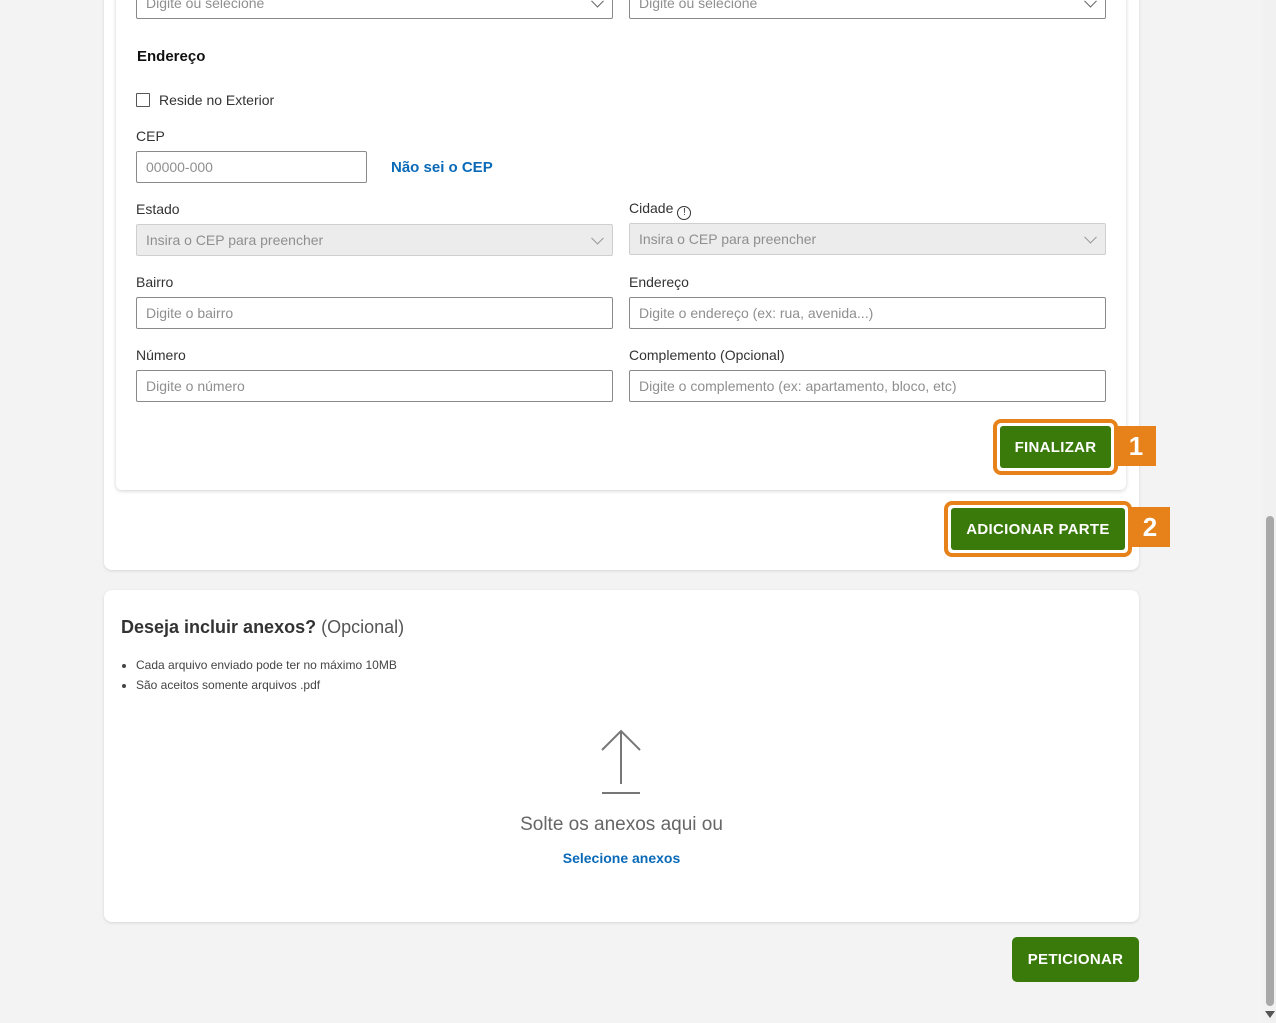 This screenshot has width=1276, height=1023. I want to click on attachments-title: Deseja incluir anexos? (Opcional), so click(262, 627).